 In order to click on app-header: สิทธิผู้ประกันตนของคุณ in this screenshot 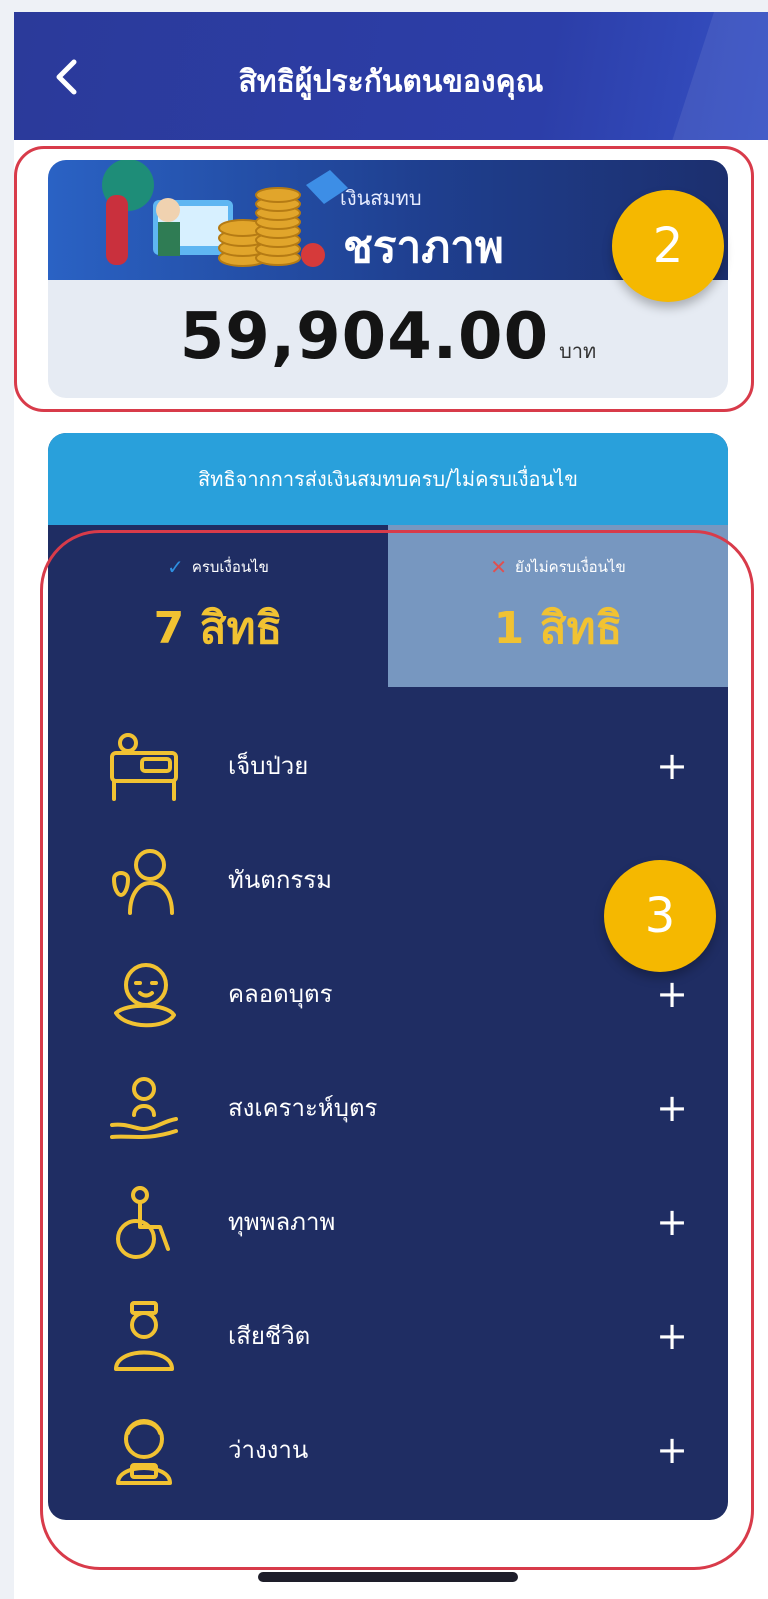, I will do `click(391, 76)`.